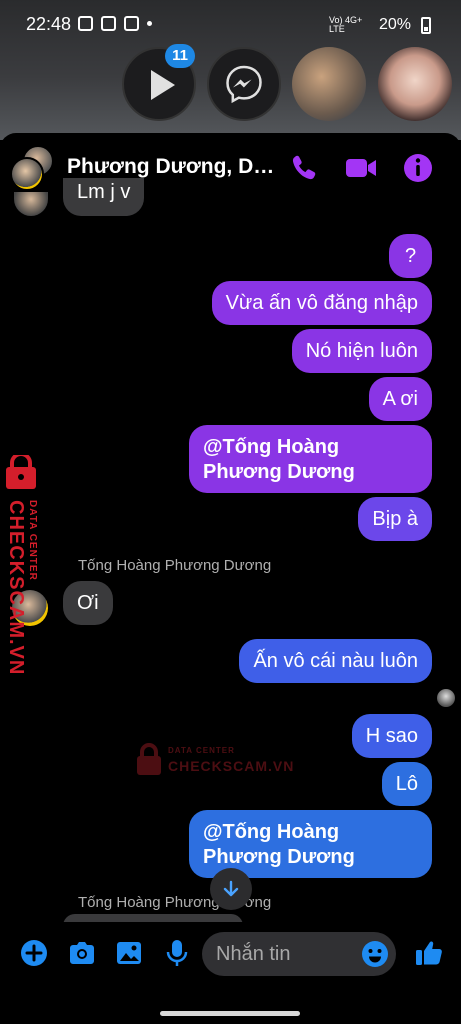 The image size is (461, 1024). I want to click on message-text: ?, so click(410, 256).